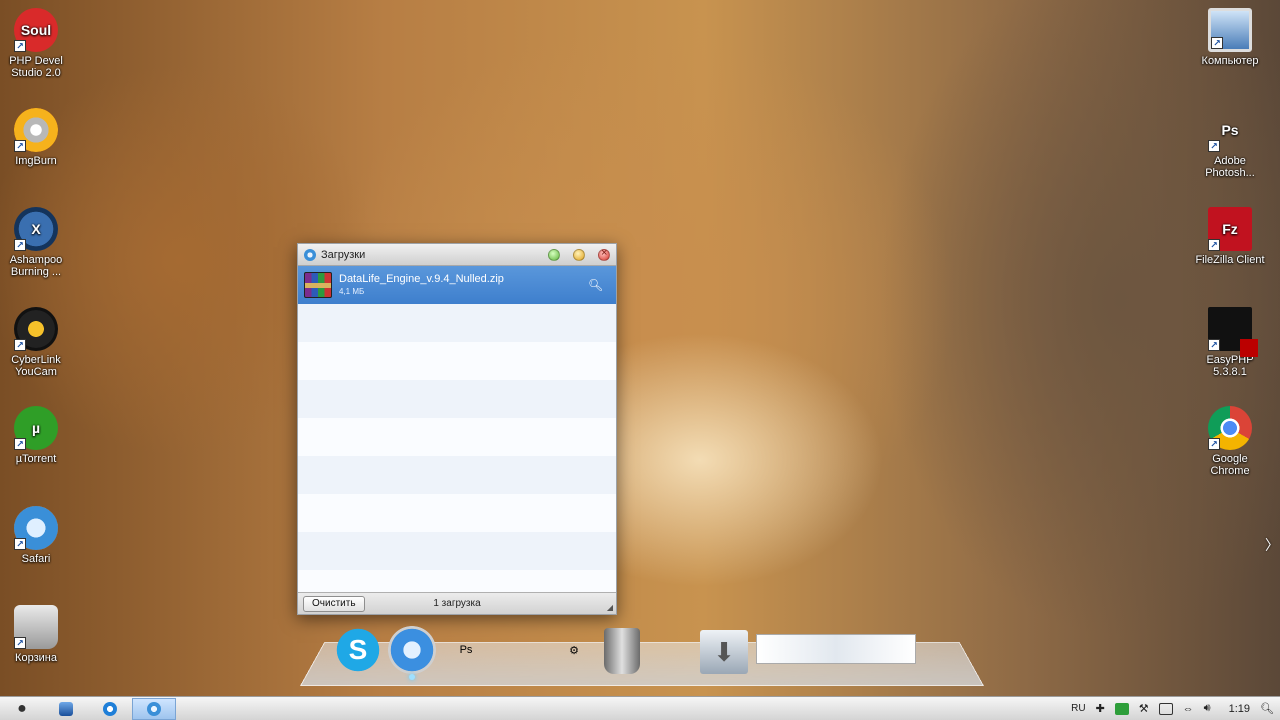 This screenshot has height=720, width=1280. Describe the element at coordinates (36, 428) in the screenshot. I see `utorrent-icon: µ ↗` at that location.